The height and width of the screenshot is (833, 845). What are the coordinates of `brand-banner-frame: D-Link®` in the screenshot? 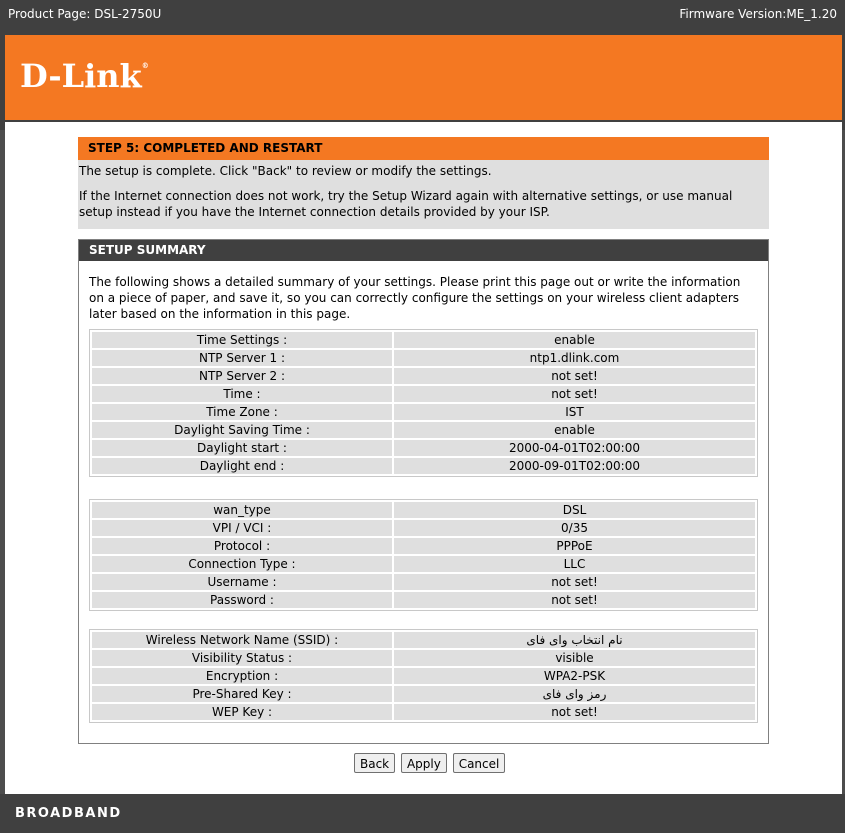 It's located at (422, 79).